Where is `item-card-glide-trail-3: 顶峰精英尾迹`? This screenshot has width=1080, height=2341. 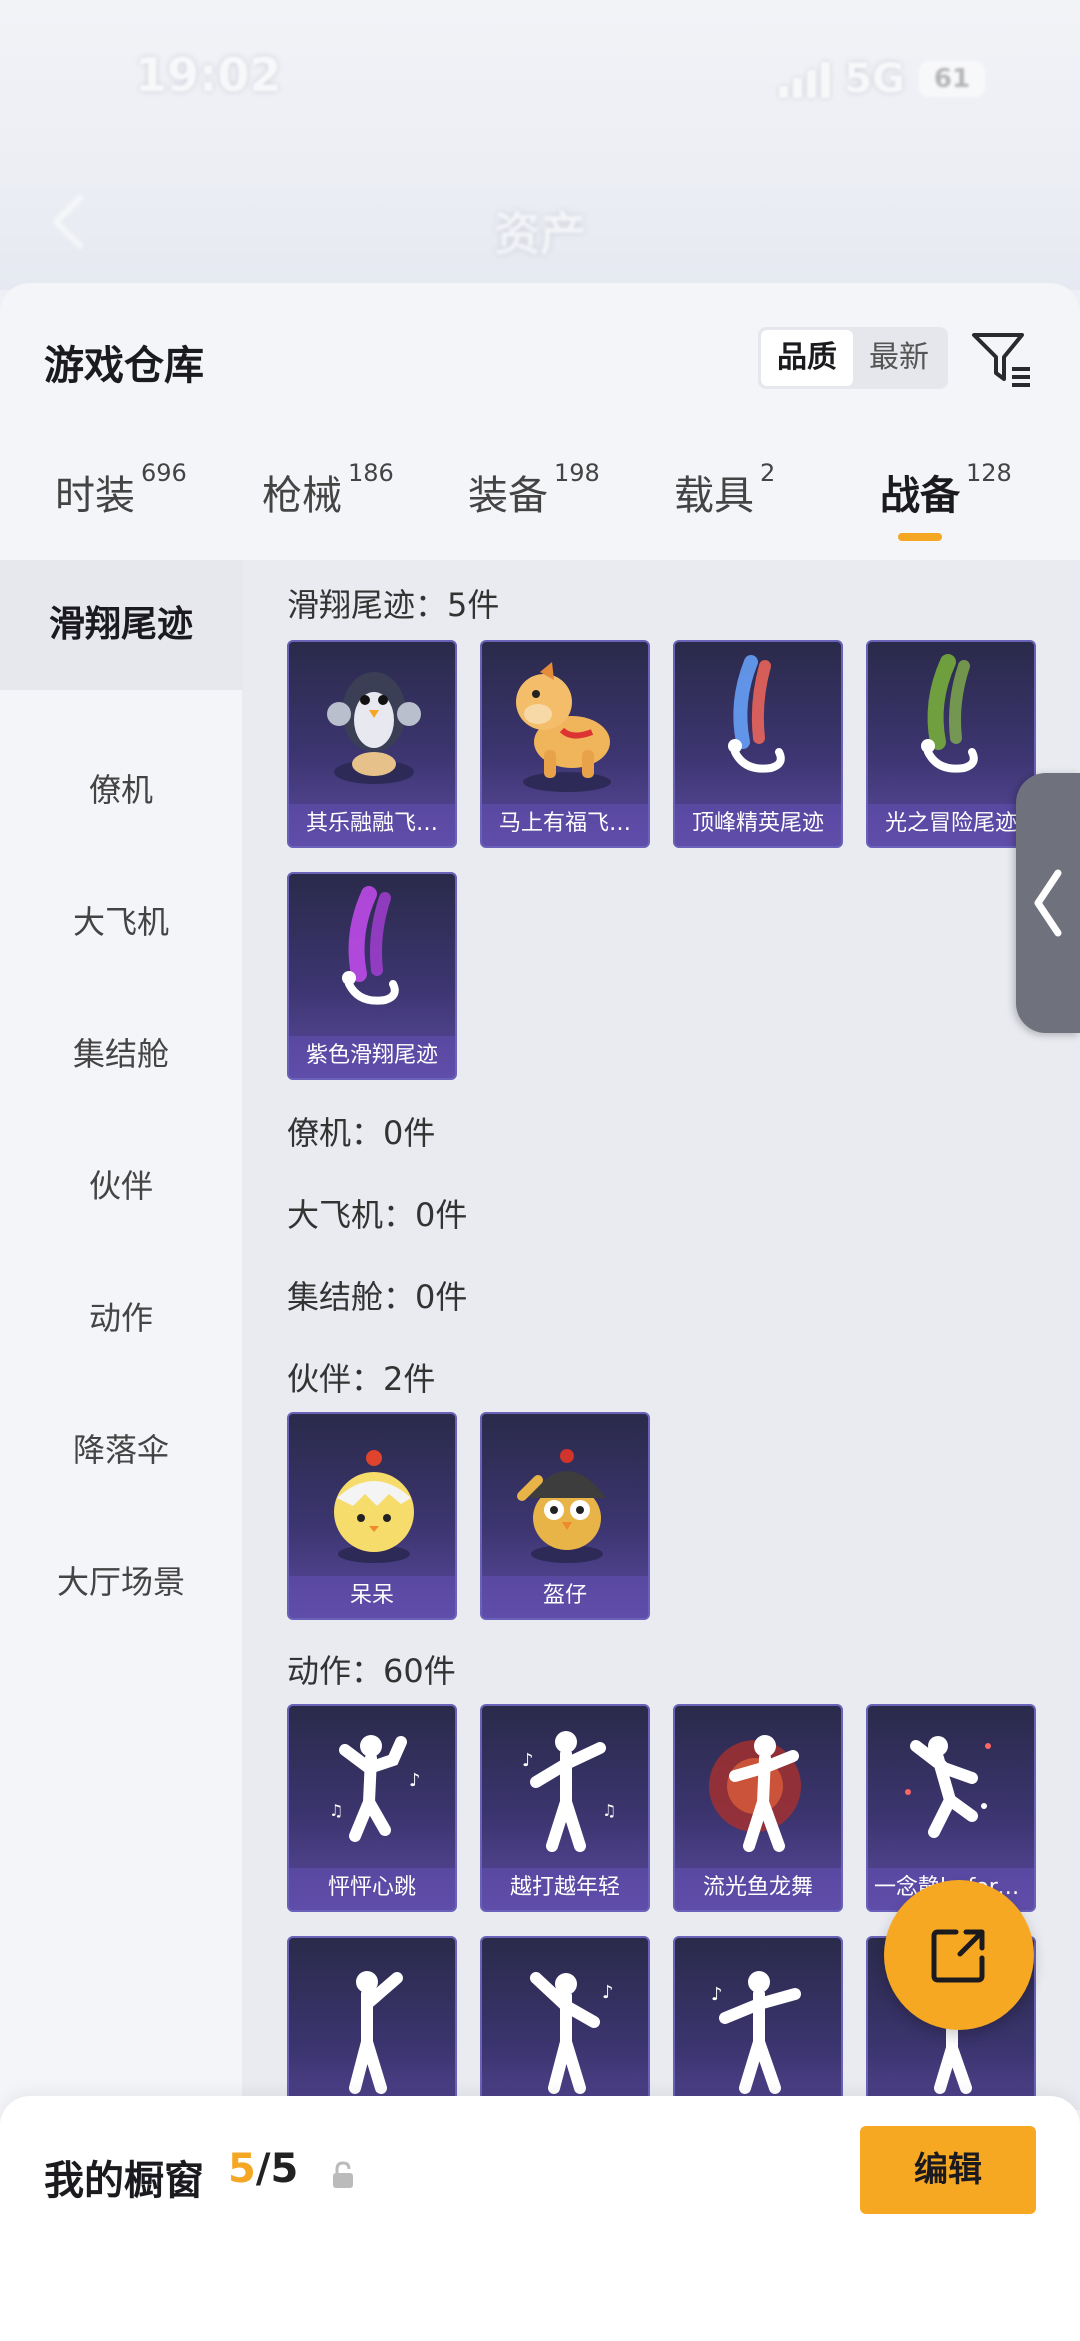 item-card-glide-trail-3: 顶峰精英尾迹 is located at coordinates (758, 744).